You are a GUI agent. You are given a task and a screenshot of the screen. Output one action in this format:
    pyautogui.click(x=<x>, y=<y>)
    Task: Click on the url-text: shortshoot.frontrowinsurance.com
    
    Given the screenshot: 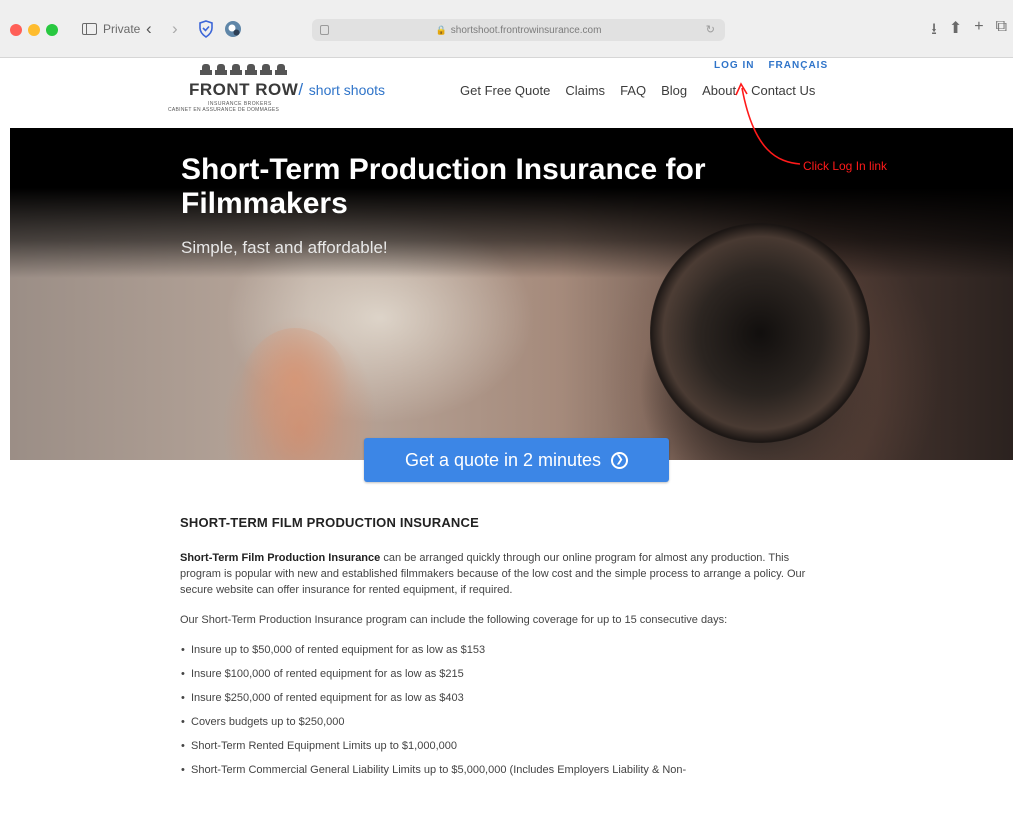 What is the action you would take?
    pyautogui.click(x=526, y=30)
    